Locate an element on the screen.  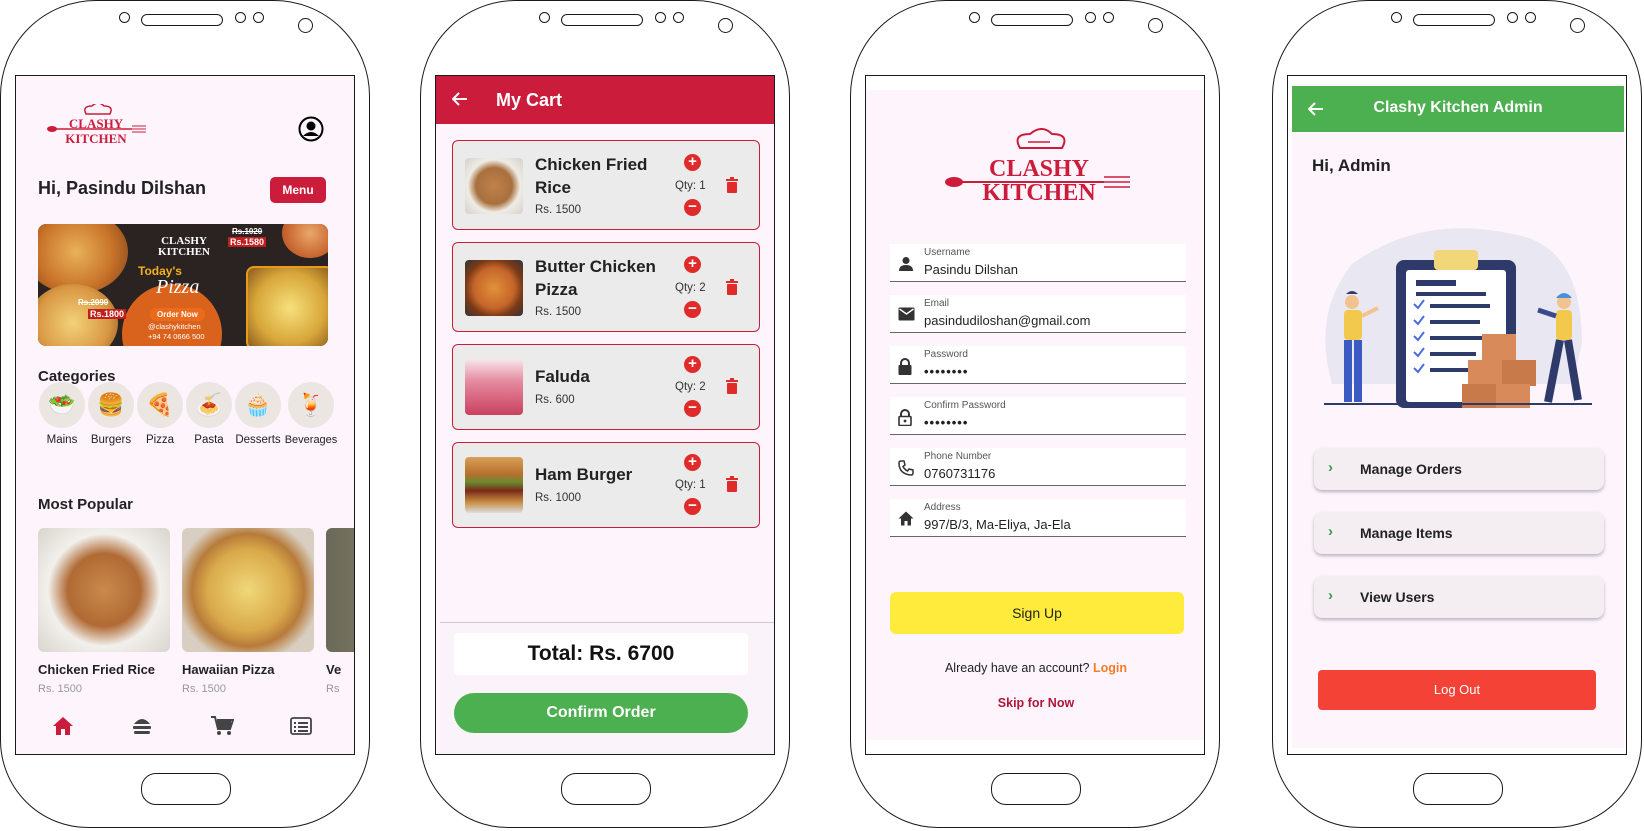
password-field: Password •••••••• is located at coordinates (1038, 365).